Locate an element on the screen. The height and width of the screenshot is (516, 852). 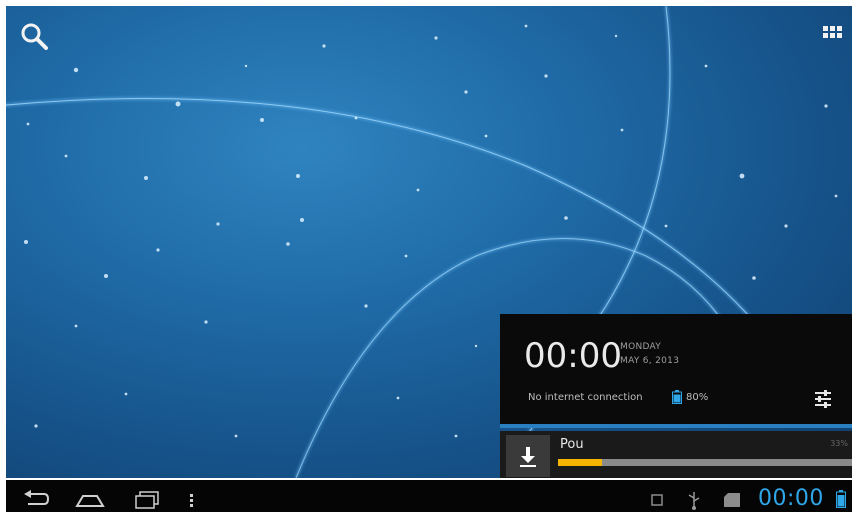
notification-day: MONDAY is located at coordinates (641, 347).